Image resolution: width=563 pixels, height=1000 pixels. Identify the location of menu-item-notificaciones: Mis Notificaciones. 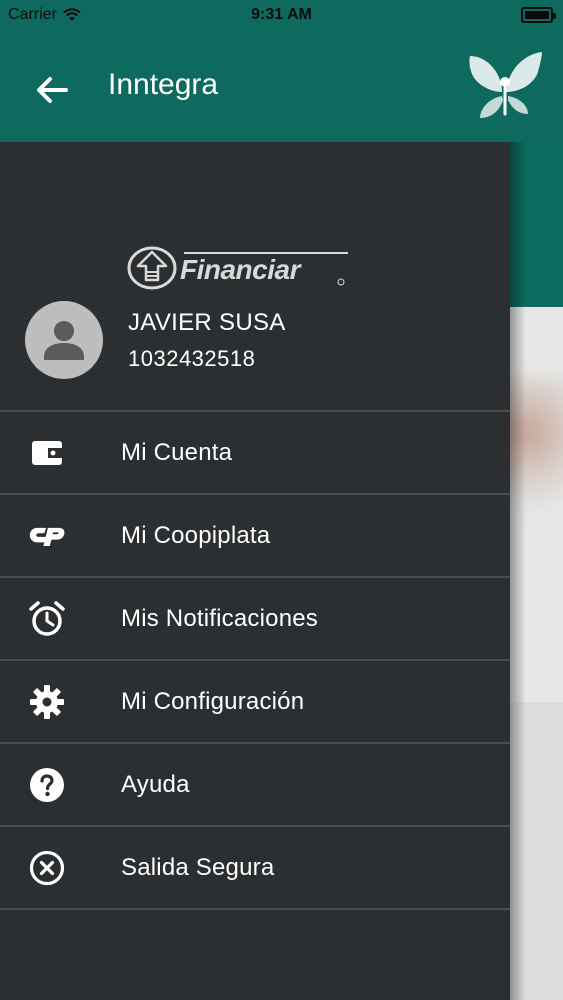
(255, 618).